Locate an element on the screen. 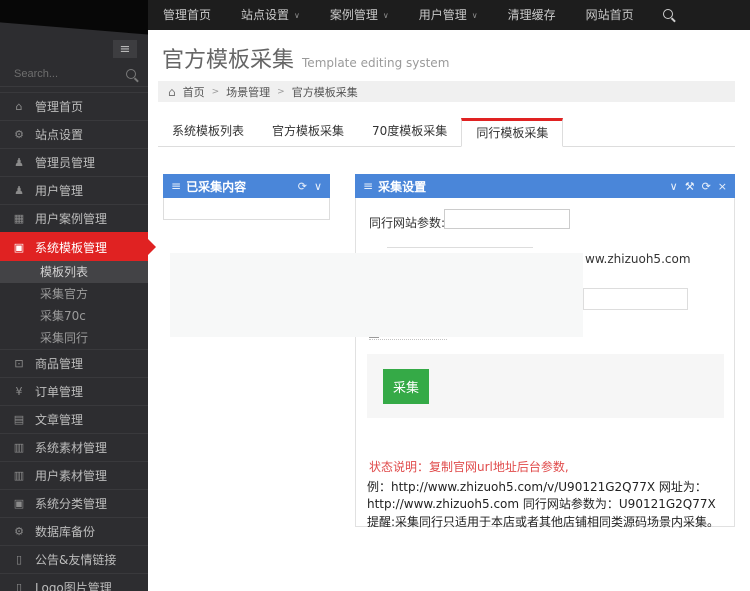 The image size is (750, 591). collected-content-panel: ≡ 已采集内容 ⟳ ∨ is located at coordinates (246, 197).